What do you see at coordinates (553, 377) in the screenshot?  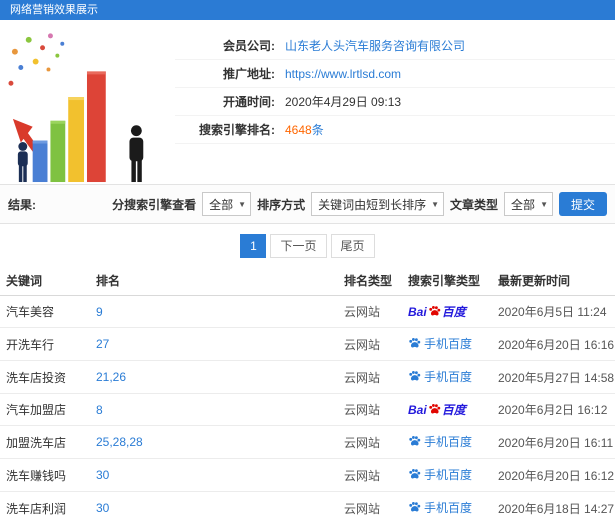 I see `update-time-cell: 2020年5月27日 14:58` at bounding box center [553, 377].